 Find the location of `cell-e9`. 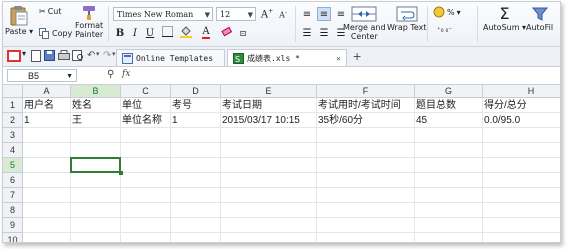

cell-e9 is located at coordinates (269, 225).